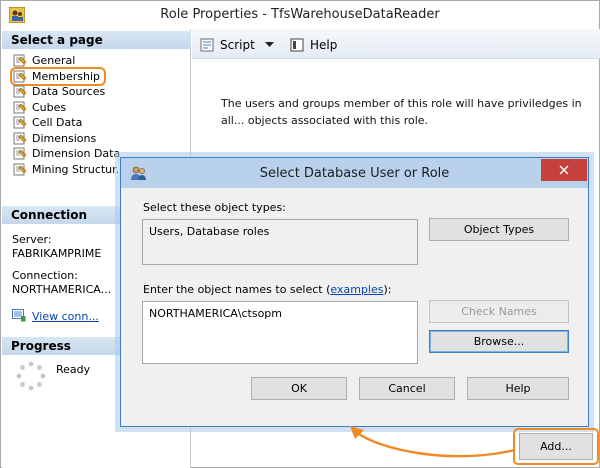  I want to click on ok-button: OK, so click(299, 388).